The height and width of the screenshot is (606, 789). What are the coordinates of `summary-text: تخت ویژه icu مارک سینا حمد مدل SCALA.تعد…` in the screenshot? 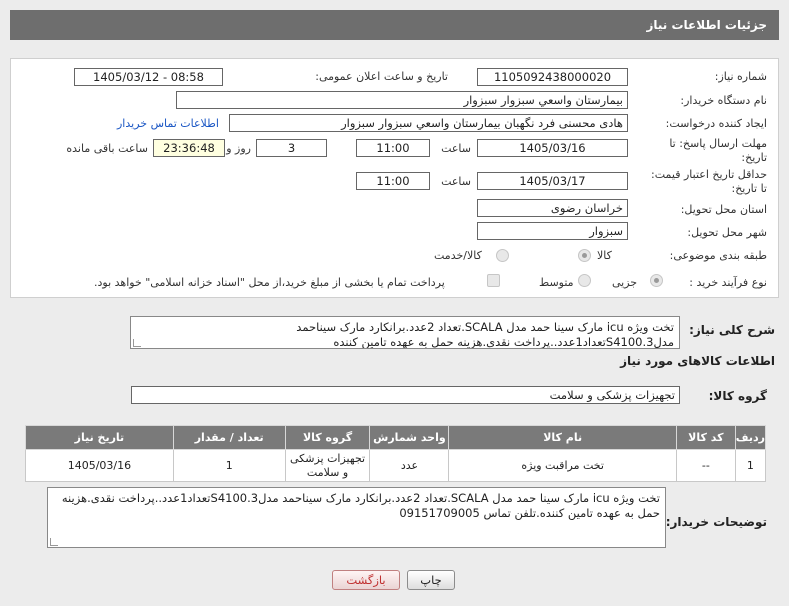 It's located at (485, 334).